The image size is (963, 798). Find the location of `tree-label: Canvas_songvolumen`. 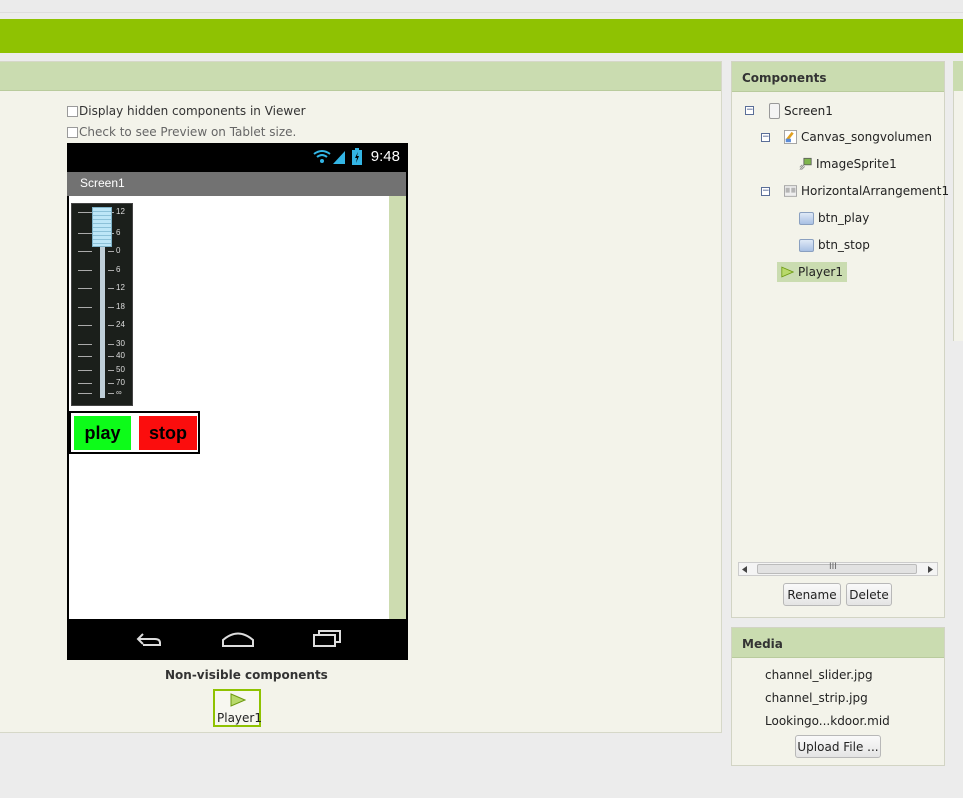

tree-label: Canvas_songvolumen is located at coordinates (866, 137).